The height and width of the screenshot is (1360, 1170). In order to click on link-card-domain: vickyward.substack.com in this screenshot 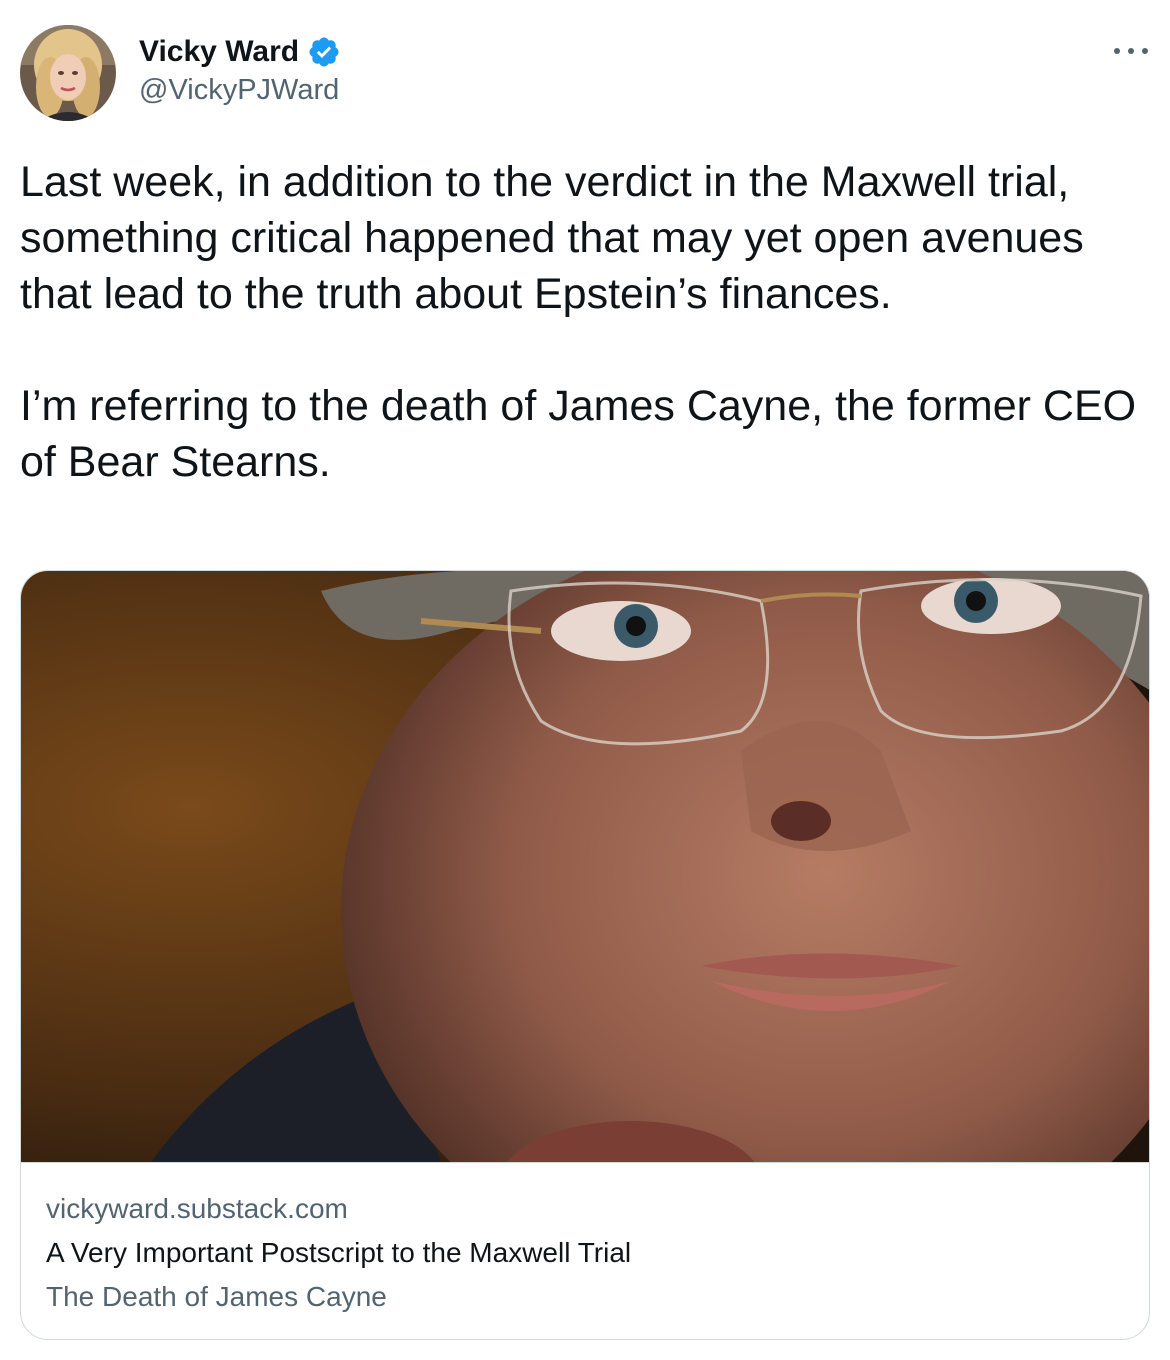, I will do `click(197, 1208)`.